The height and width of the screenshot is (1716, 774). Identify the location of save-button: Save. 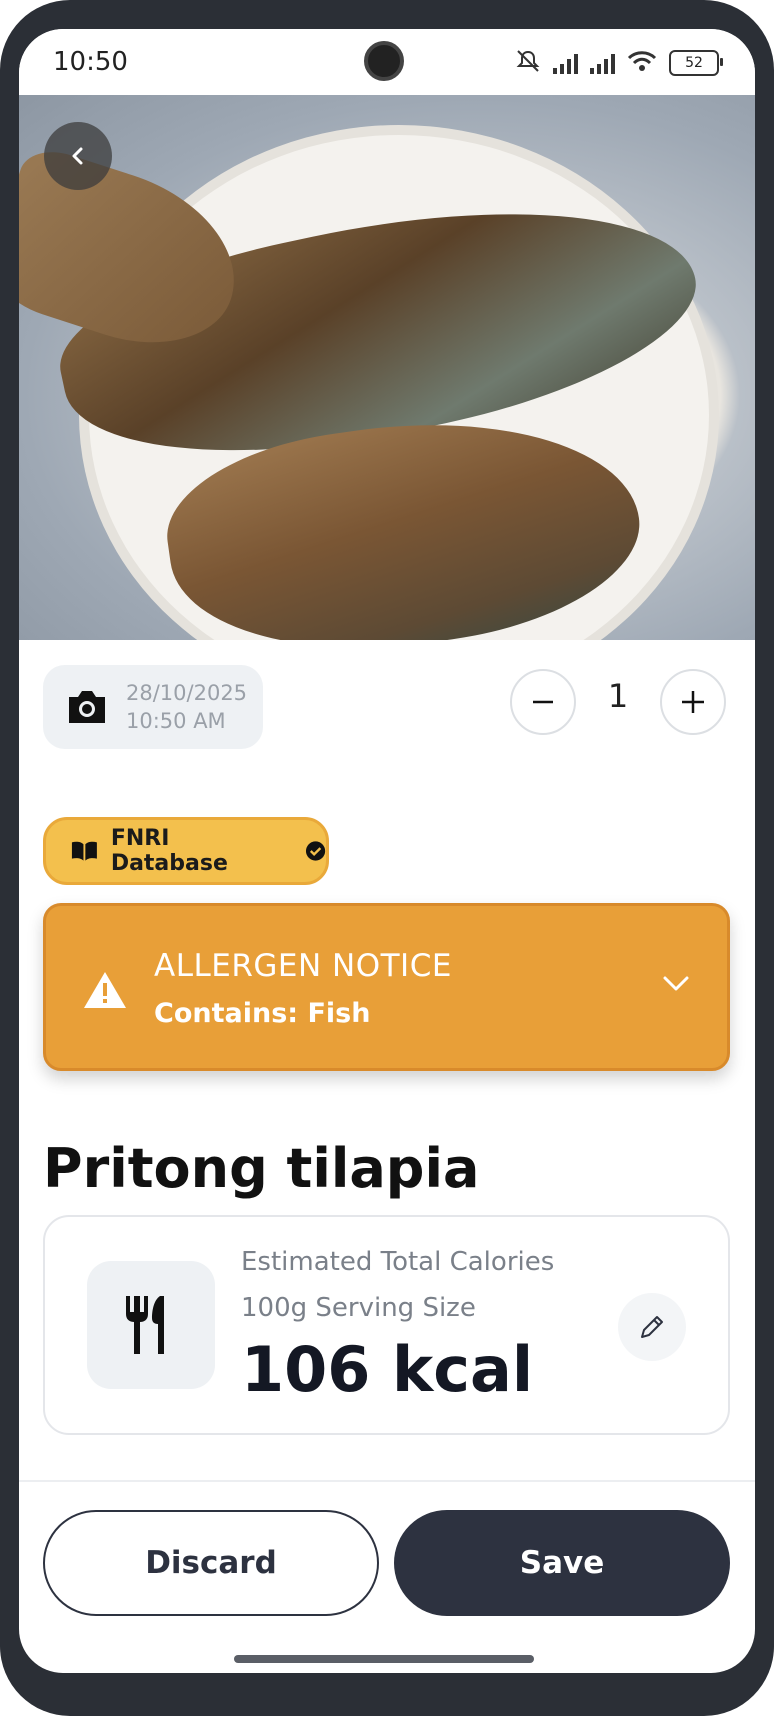
(562, 1563).